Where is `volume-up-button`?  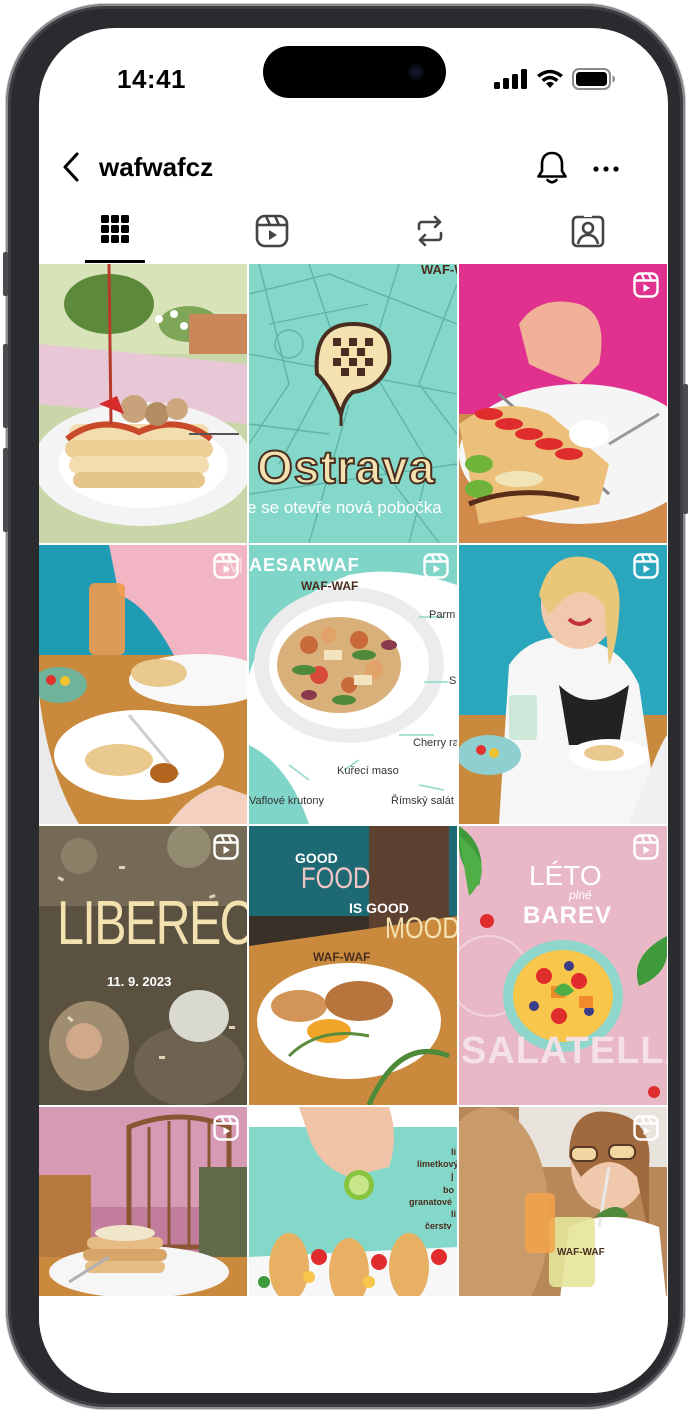
volume-up-button is located at coordinates (5, 386).